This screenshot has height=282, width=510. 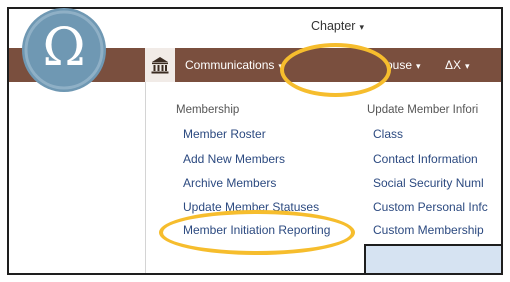 What do you see at coordinates (230, 65) in the screenshot?
I see `nav-communications-label: Communications` at bounding box center [230, 65].